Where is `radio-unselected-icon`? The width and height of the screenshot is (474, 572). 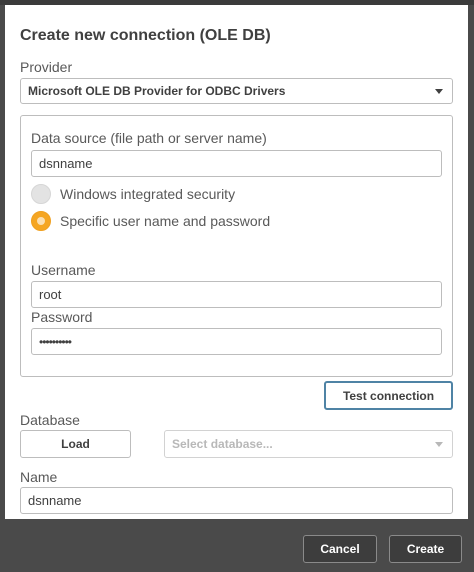 radio-unselected-icon is located at coordinates (41, 194).